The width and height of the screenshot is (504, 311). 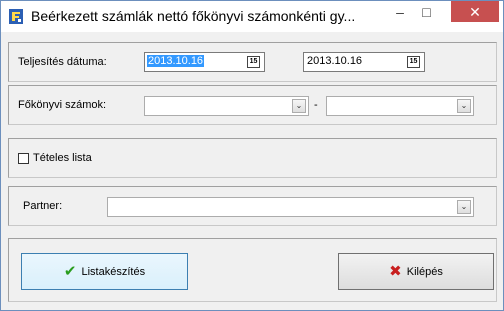 I want to click on date-from-value: 2013.10.16, so click(x=176, y=61).